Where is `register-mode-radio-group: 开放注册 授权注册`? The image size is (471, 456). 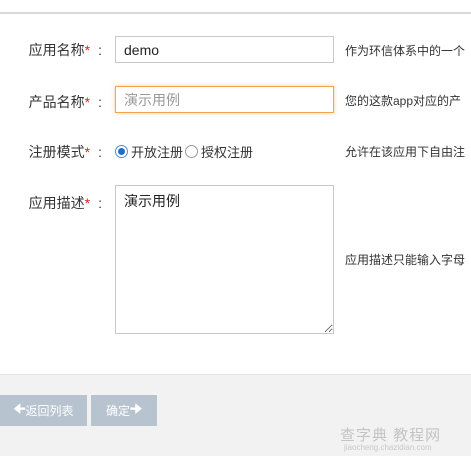
register-mode-radio-group: 开放注册 授权注册 is located at coordinates (185, 151).